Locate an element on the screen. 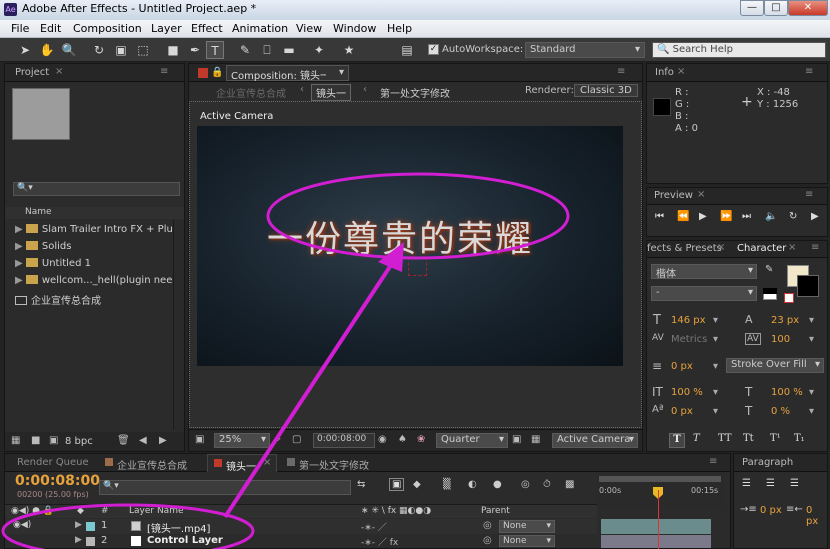 The height and width of the screenshot is (549, 830). clone-stamp-tool-icon: ⎕ is located at coordinates (267, 50).